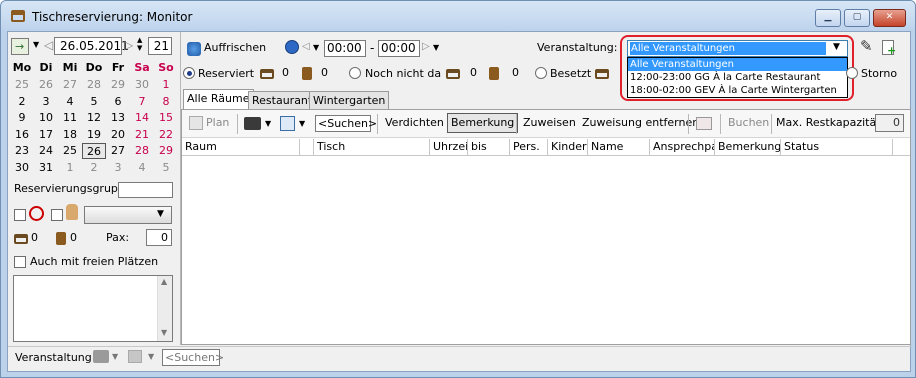  What do you see at coordinates (20, 46) in the screenshot?
I see `today-button: →` at bounding box center [20, 46].